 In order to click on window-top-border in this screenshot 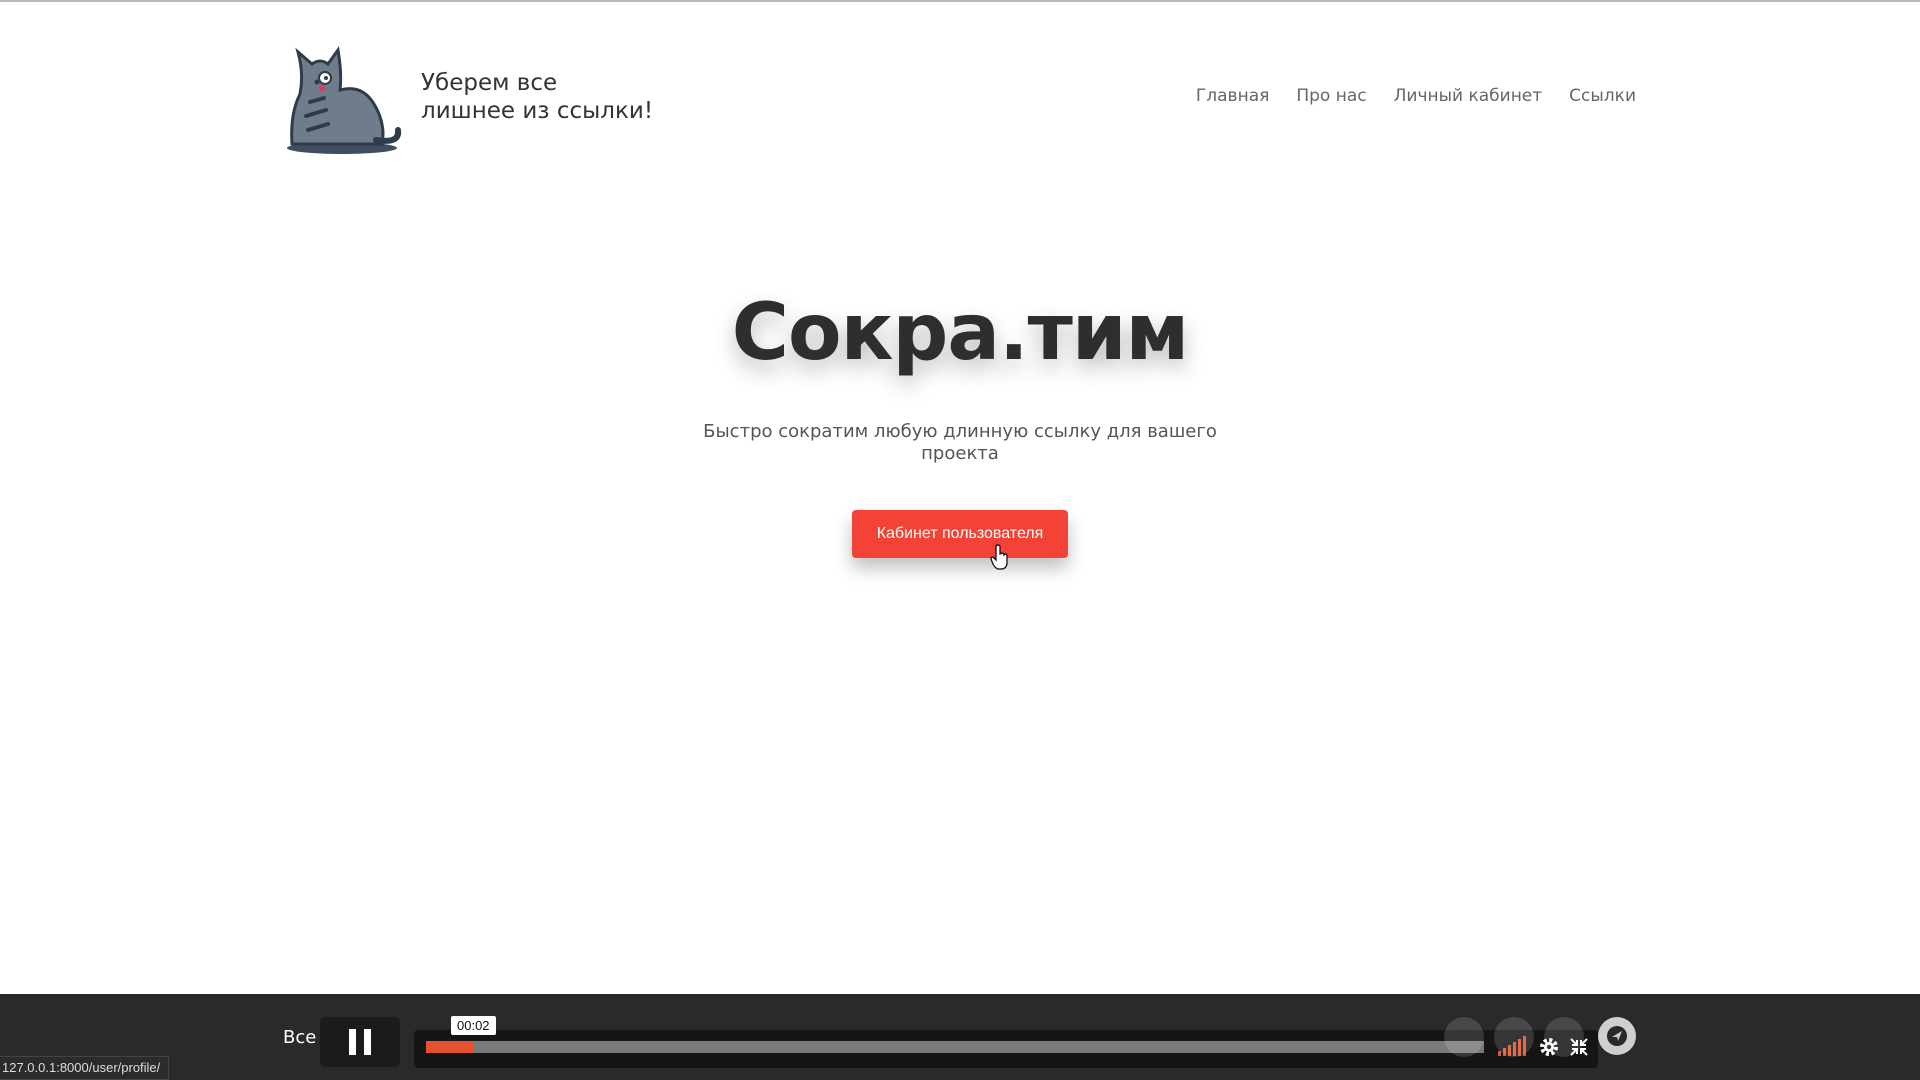, I will do `click(960, 1)`.